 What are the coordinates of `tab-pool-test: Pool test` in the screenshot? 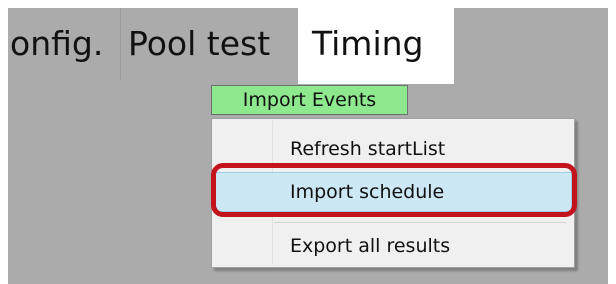 It's located at (209, 44).